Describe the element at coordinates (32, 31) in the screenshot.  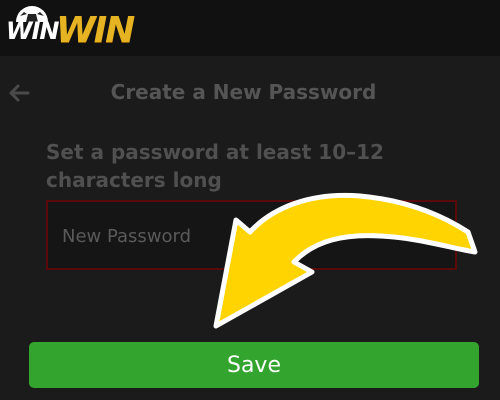
I see `logo-text-small: WIN` at that location.